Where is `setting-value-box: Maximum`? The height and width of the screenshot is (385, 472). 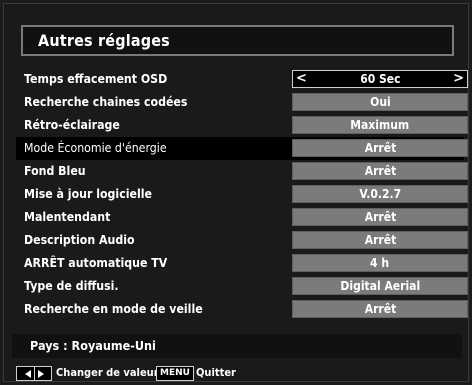 setting-value-box: Maximum is located at coordinates (380, 125).